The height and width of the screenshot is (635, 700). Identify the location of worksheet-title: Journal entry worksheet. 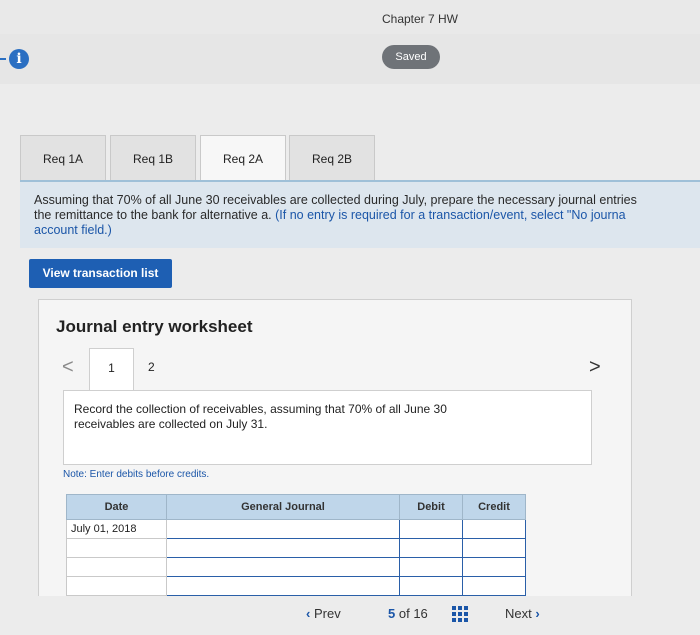
(154, 326).